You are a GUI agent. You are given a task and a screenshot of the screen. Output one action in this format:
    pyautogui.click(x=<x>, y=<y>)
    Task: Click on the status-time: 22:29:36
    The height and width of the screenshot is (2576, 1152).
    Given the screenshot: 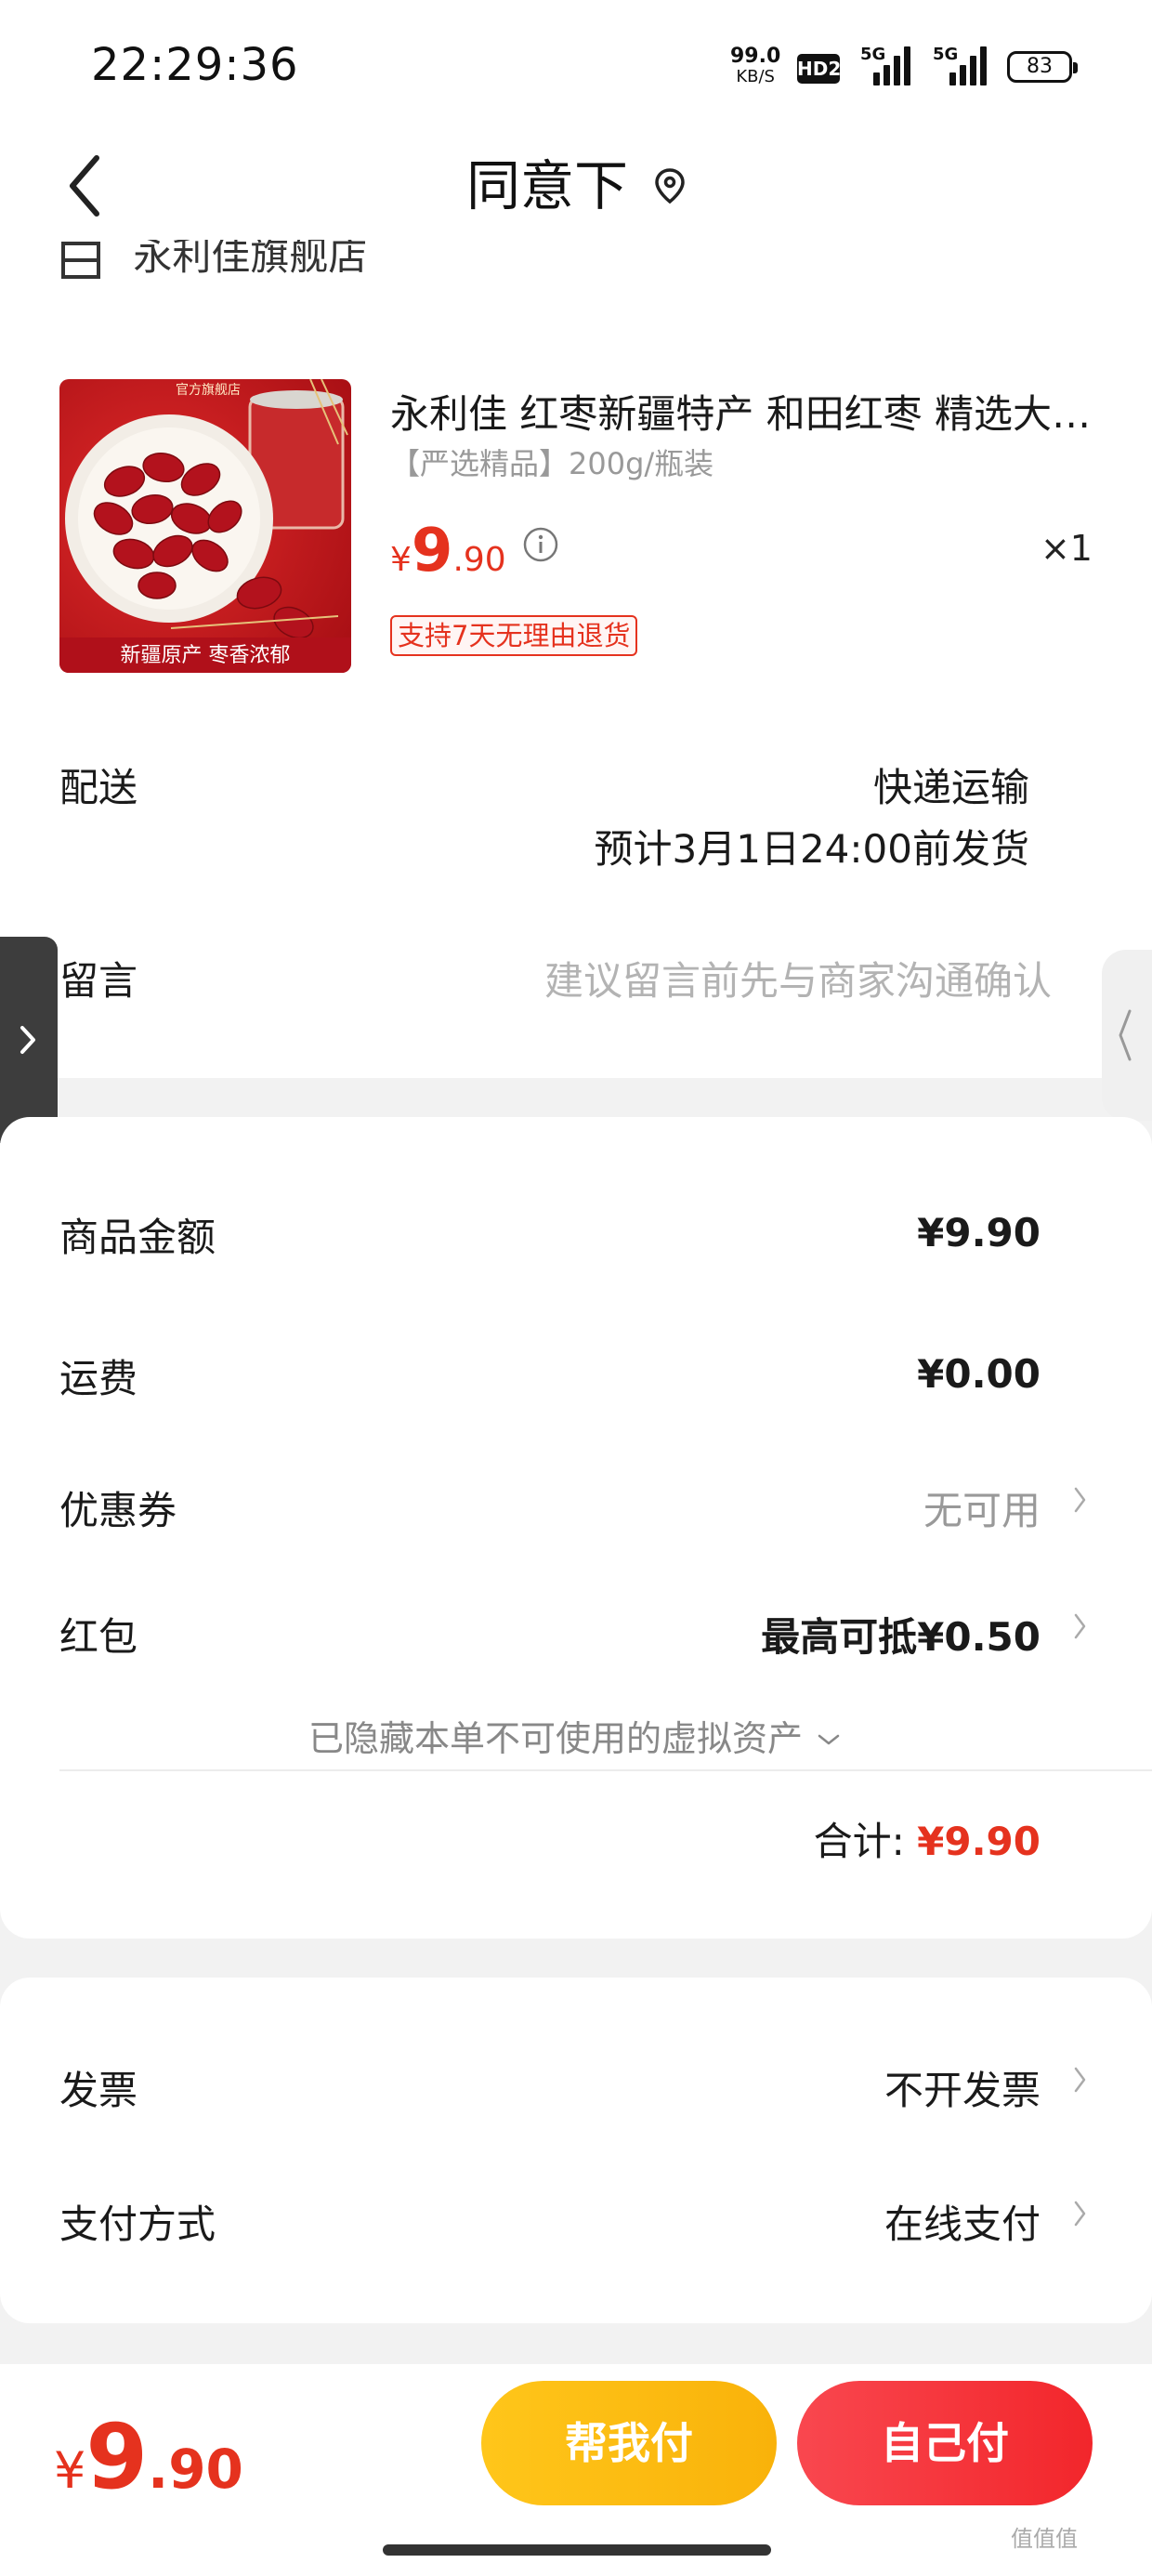 What is the action you would take?
    pyautogui.click(x=195, y=65)
    